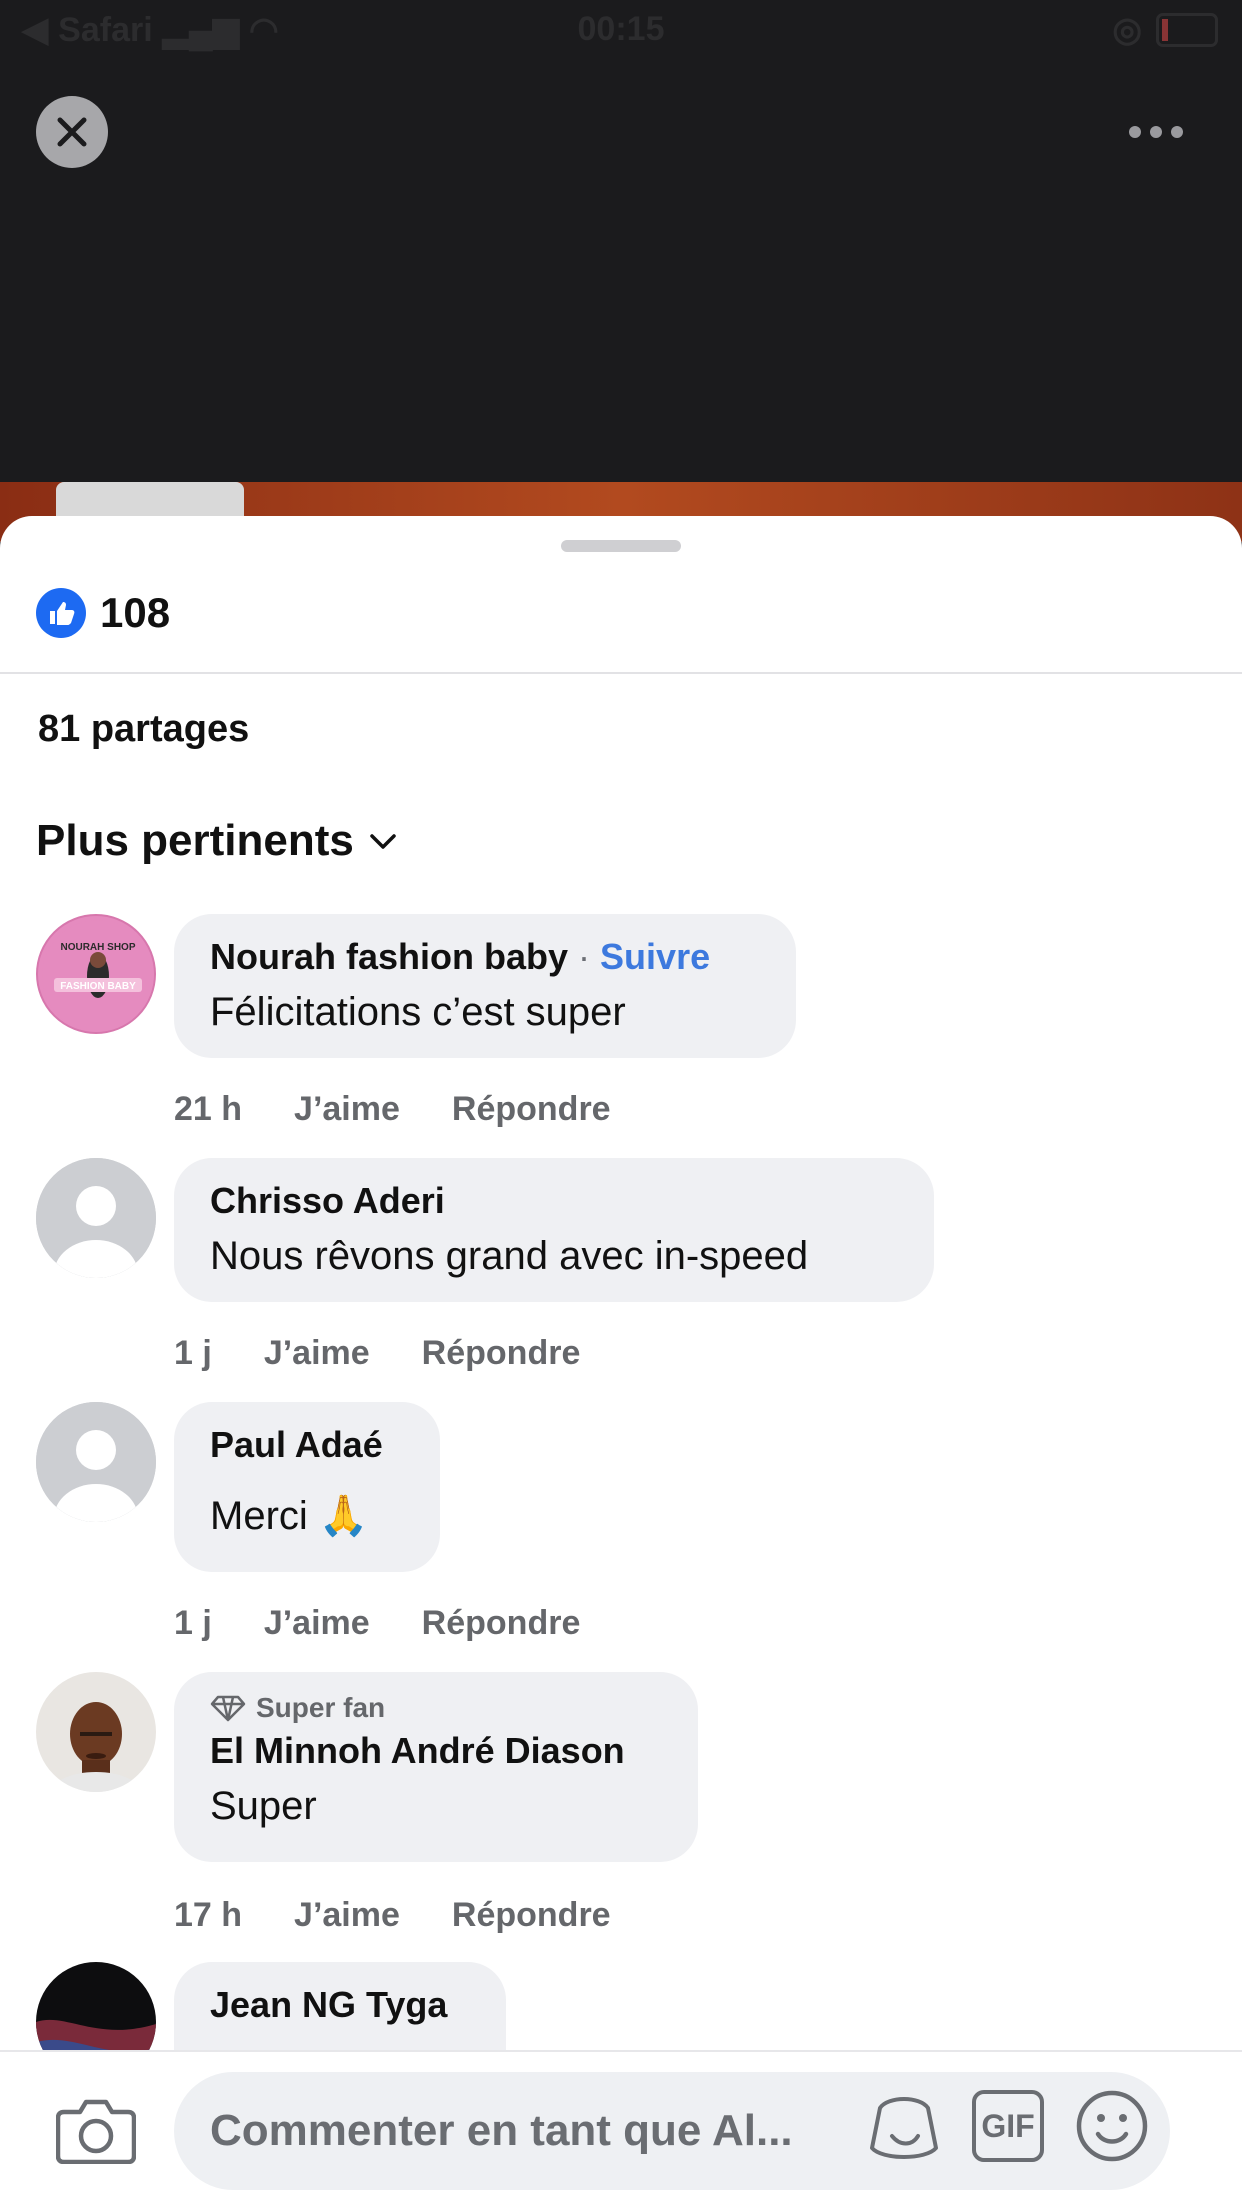 This screenshot has width=1242, height=2210. I want to click on diamond-icon, so click(228, 1708).